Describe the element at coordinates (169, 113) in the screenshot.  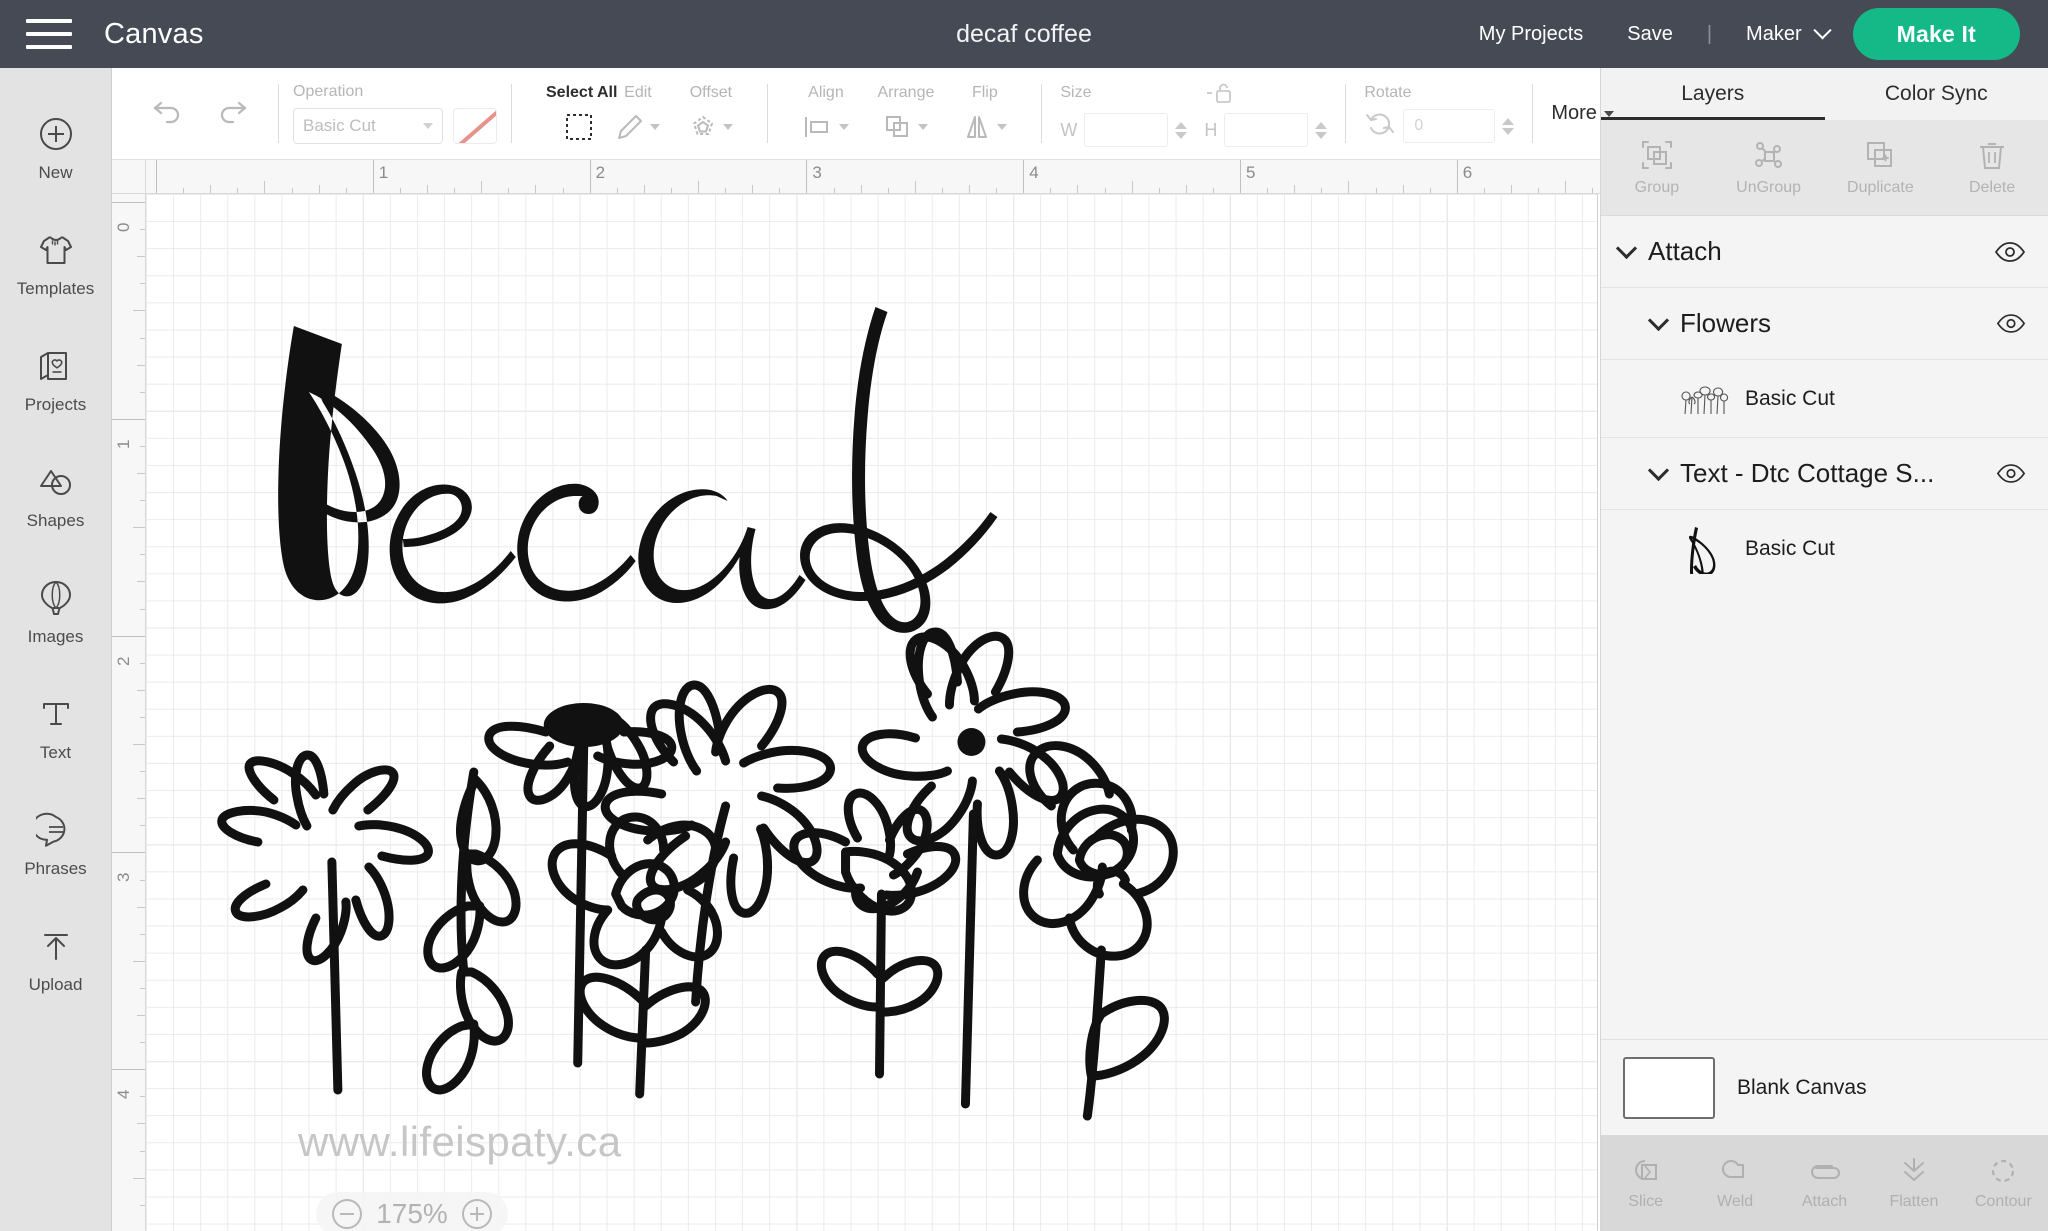
I see `undo-icon` at that location.